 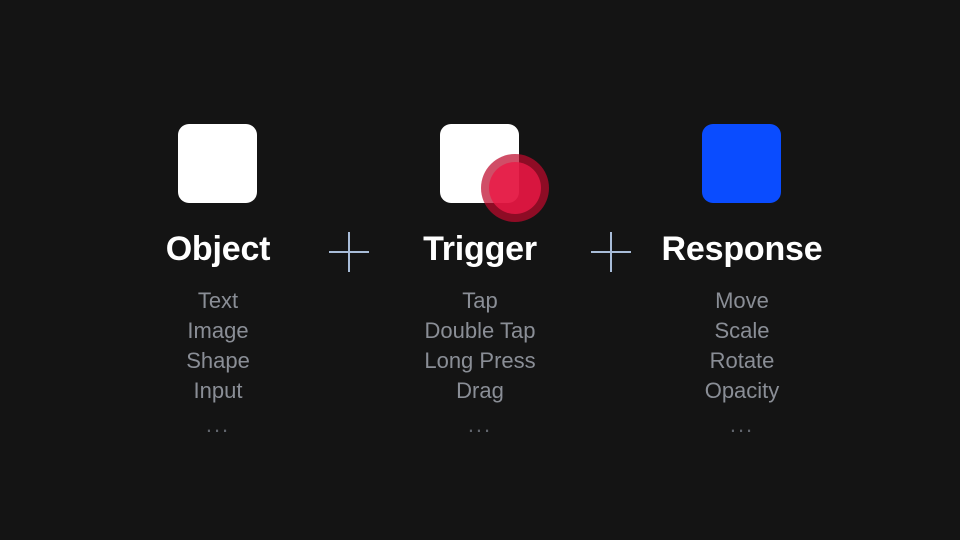 I want to click on list-item: Opacity, so click(x=742, y=390).